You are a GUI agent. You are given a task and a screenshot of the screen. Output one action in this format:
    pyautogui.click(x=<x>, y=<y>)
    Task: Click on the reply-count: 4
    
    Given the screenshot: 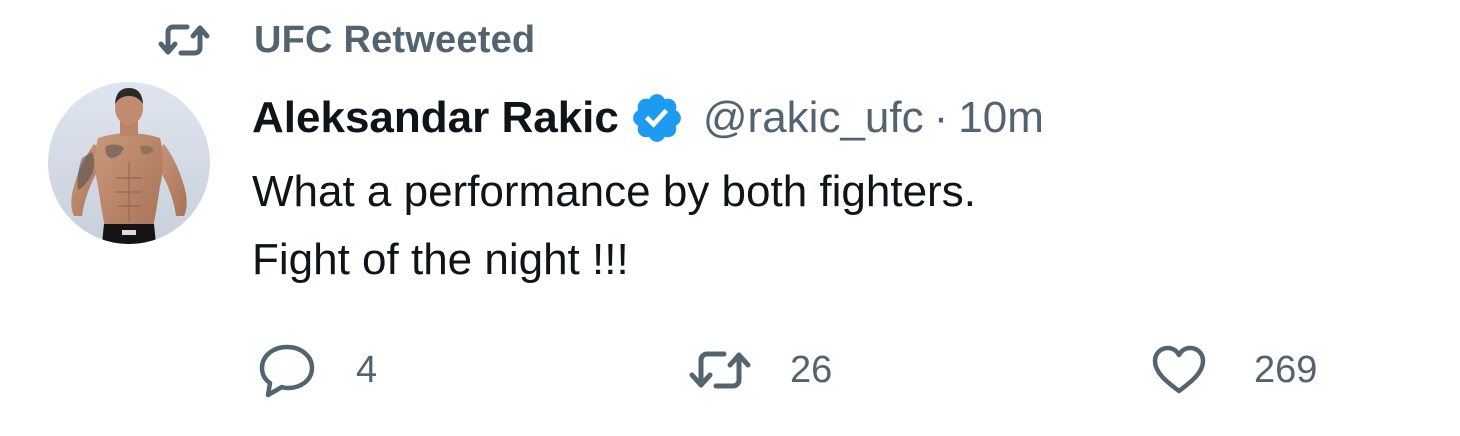 What is the action you would take?
    pyautogui.click(x=367, y=369)
    